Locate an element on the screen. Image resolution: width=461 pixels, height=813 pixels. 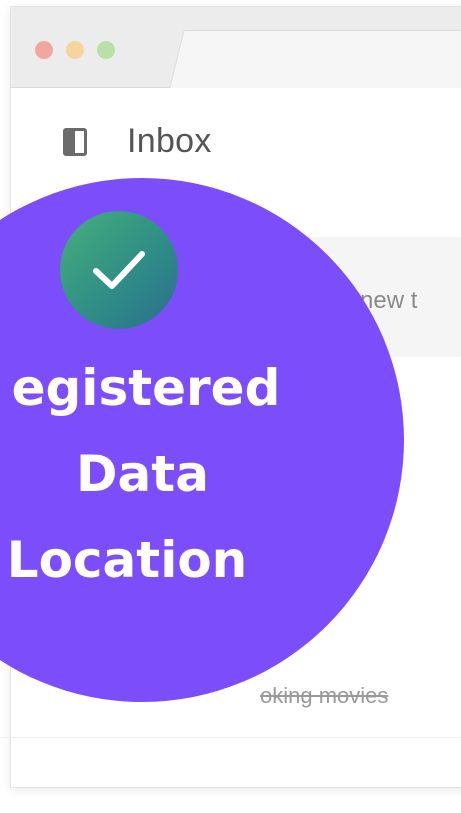
browser-tab is located at coordinates (315, 59).